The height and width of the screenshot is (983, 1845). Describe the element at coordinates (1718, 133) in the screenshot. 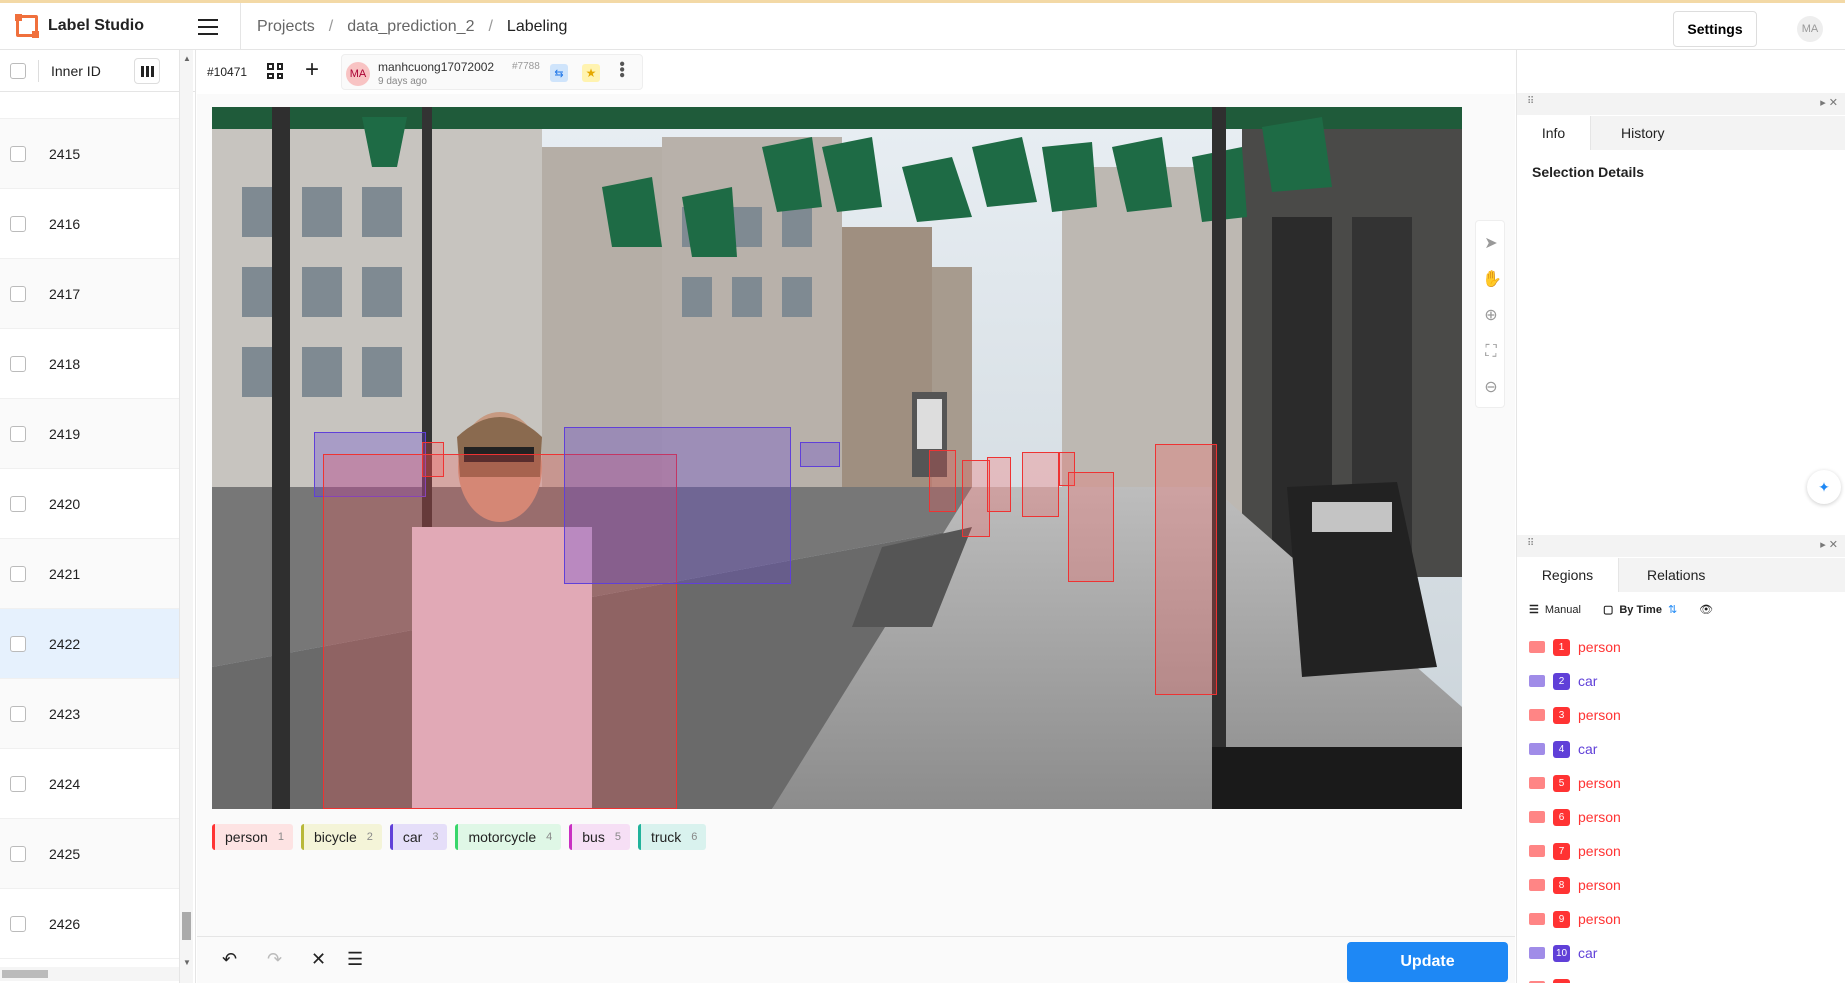

I see `tab-history: History` at that location.